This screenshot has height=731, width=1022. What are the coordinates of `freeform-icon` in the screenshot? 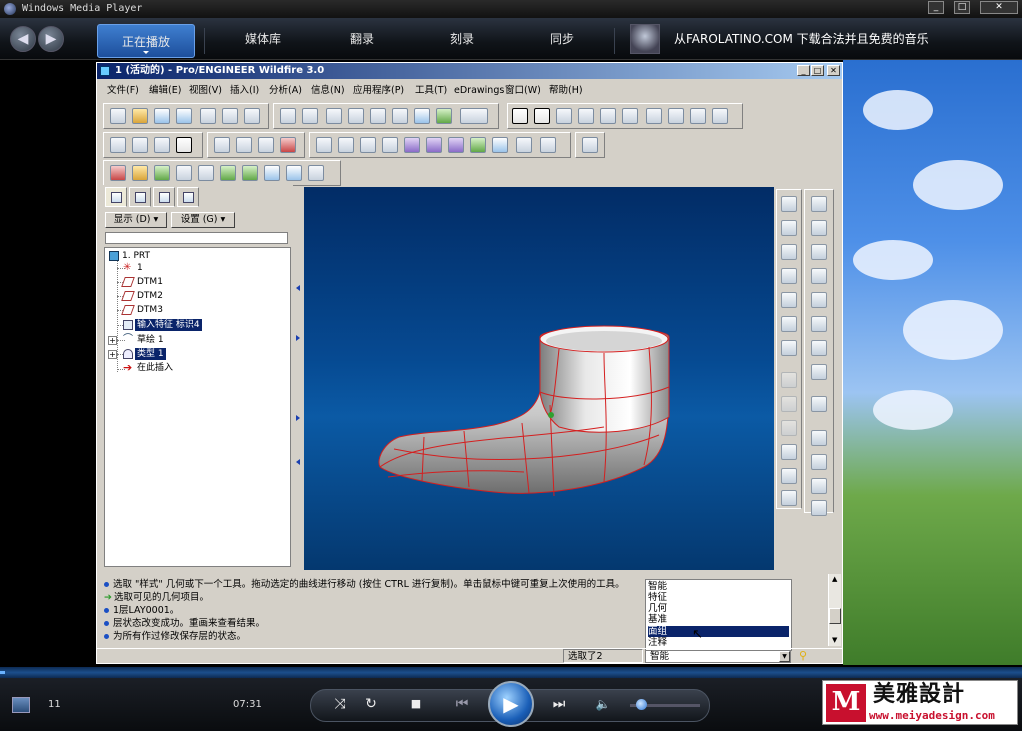 It's located at (789, 348).